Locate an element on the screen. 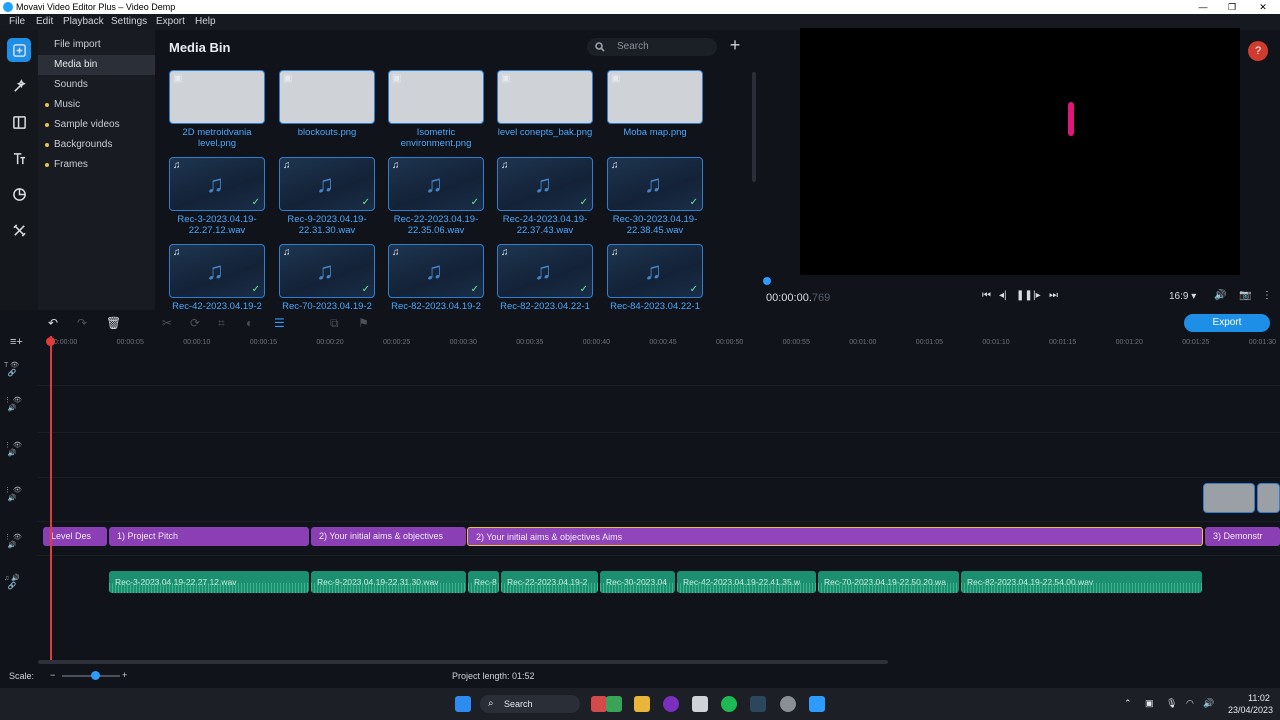 The width and height of the screenshot is (1280, 720). search-input: Search is located at coordinates (652, 47).